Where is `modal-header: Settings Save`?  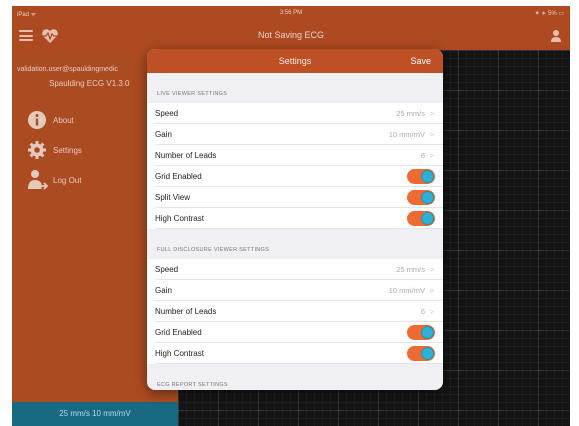 modal-header: Settings Save is located at coordinates (295, 61).